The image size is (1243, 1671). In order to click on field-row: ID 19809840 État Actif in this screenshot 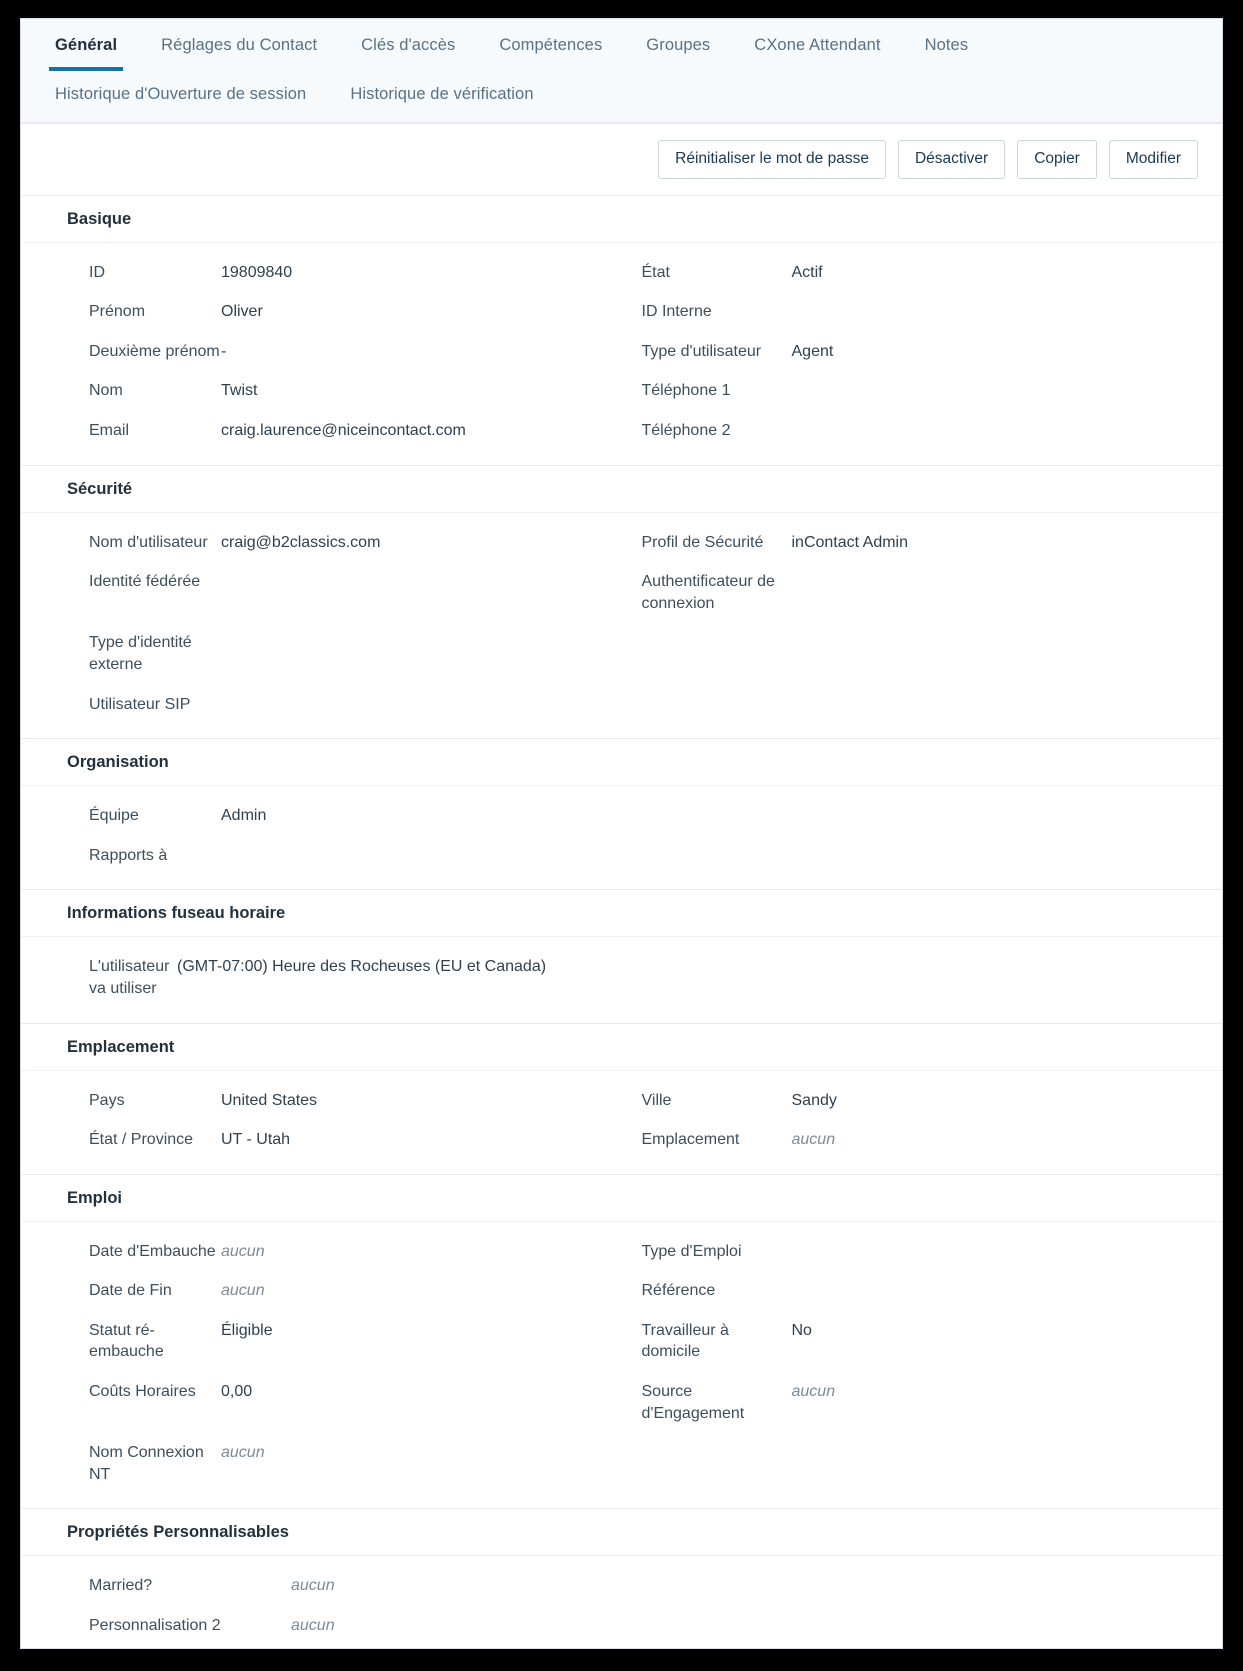, I will do `click(621, 273)`.